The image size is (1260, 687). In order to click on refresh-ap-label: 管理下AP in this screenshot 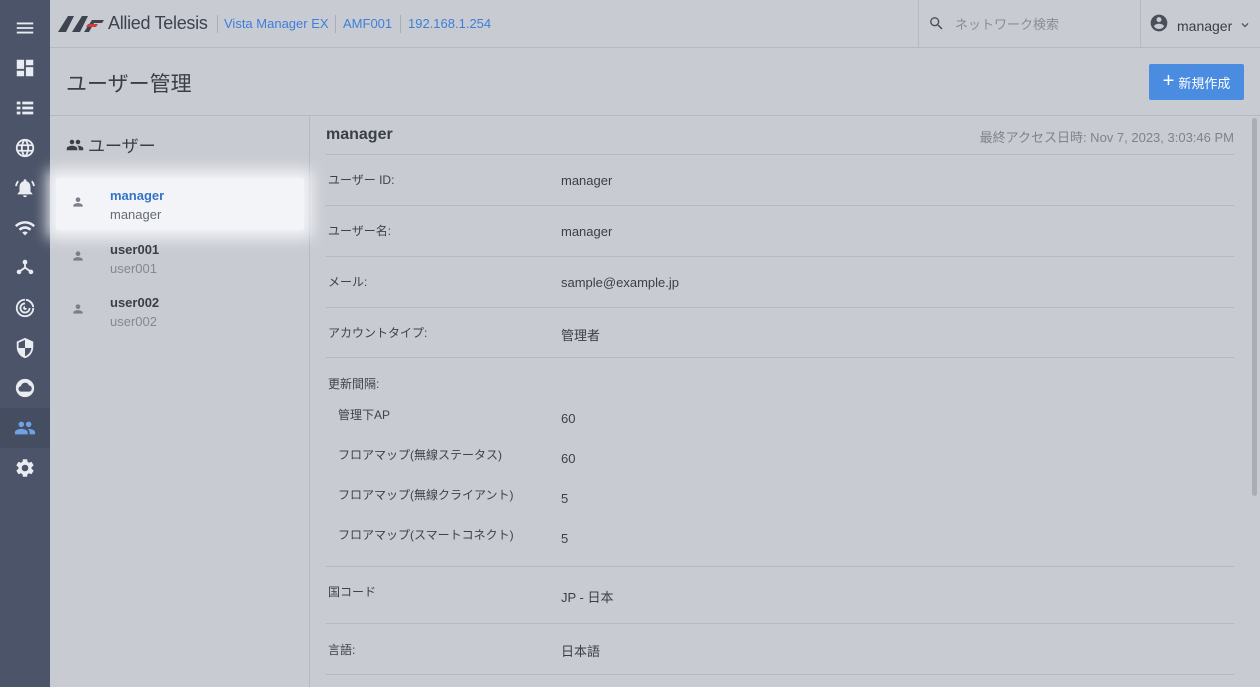, I will do `click(364, 415)`.